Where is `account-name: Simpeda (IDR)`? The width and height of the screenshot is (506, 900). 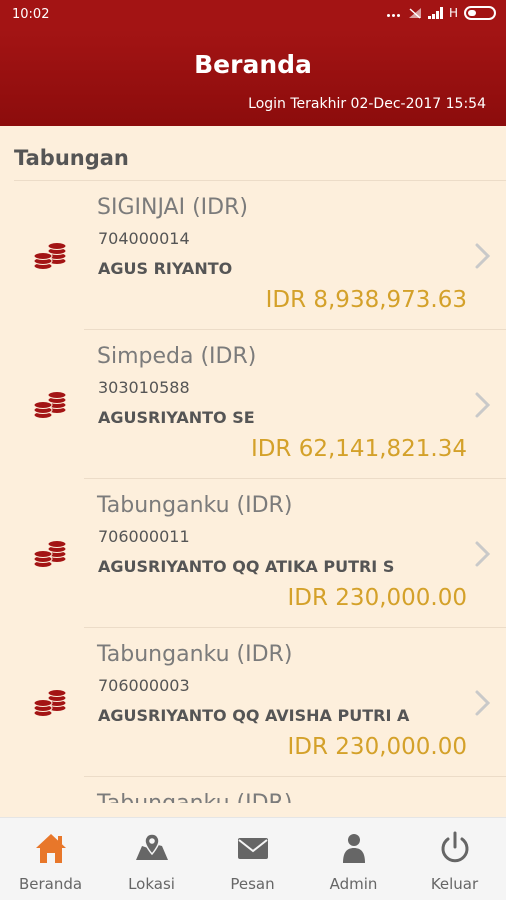
account-name: Simpeda (IDR) is located at coordinates (177, 356).